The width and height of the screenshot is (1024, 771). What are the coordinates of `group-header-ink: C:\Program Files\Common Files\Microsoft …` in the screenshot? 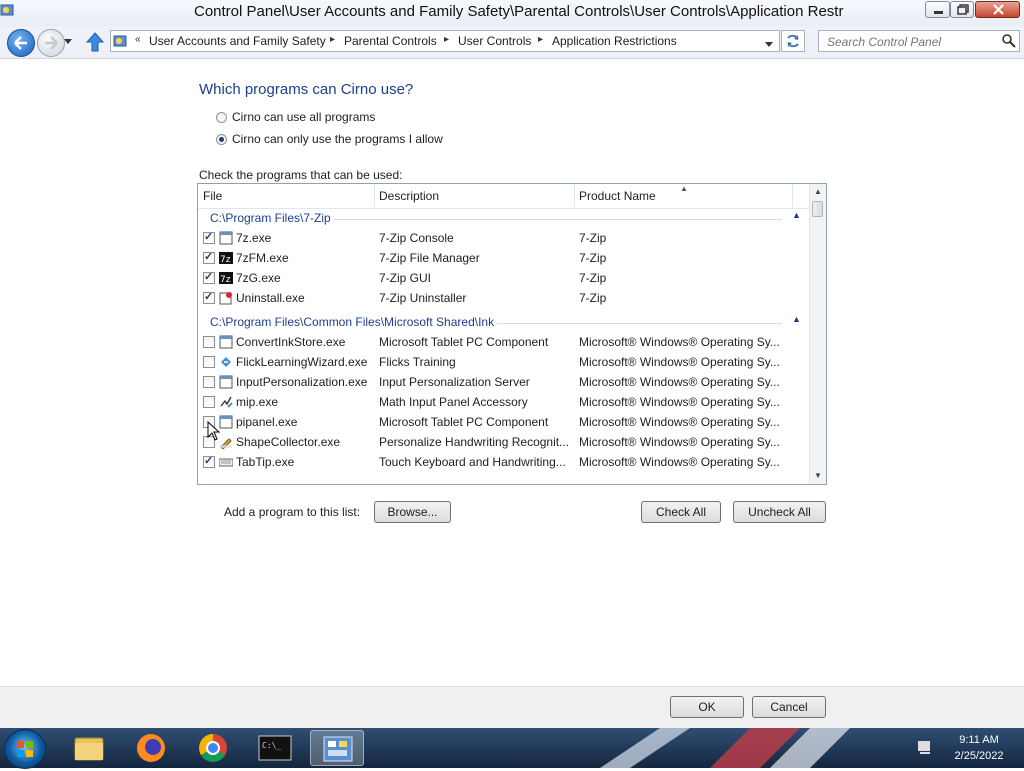 It's located at (505, 322).